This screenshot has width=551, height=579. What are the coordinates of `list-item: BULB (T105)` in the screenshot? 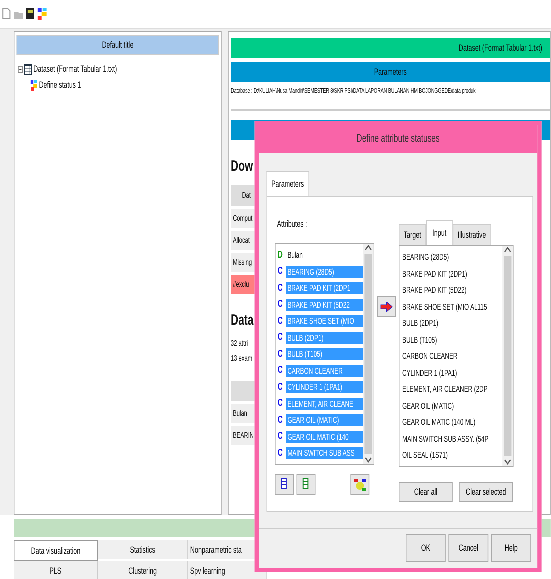 It's located at (420, 339).